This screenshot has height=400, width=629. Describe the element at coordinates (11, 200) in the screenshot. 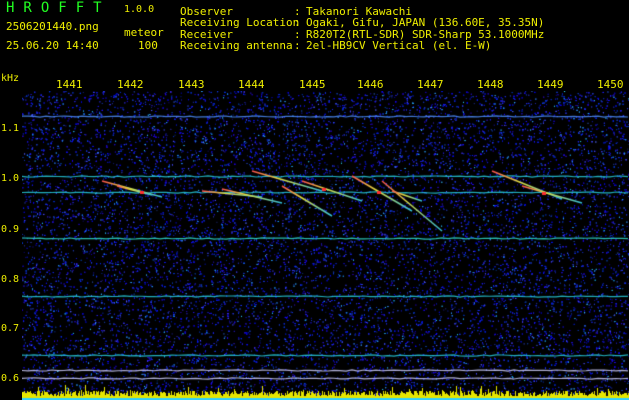

I see `frequency-axis: 1.1 1.0 0.9 0.8 0.7 0.6` at that location.